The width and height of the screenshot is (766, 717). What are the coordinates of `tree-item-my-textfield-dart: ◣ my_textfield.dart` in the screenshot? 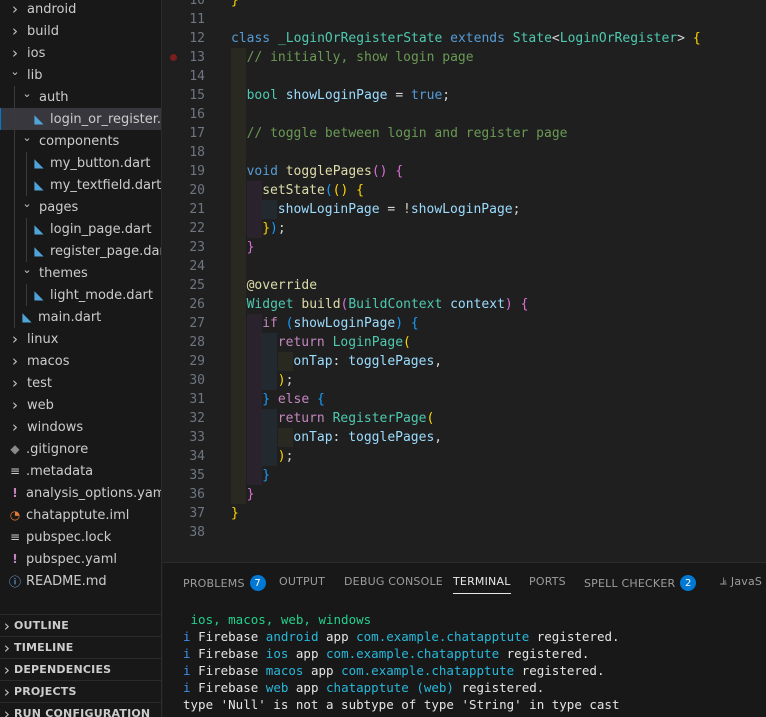 It's located at (80, 185).